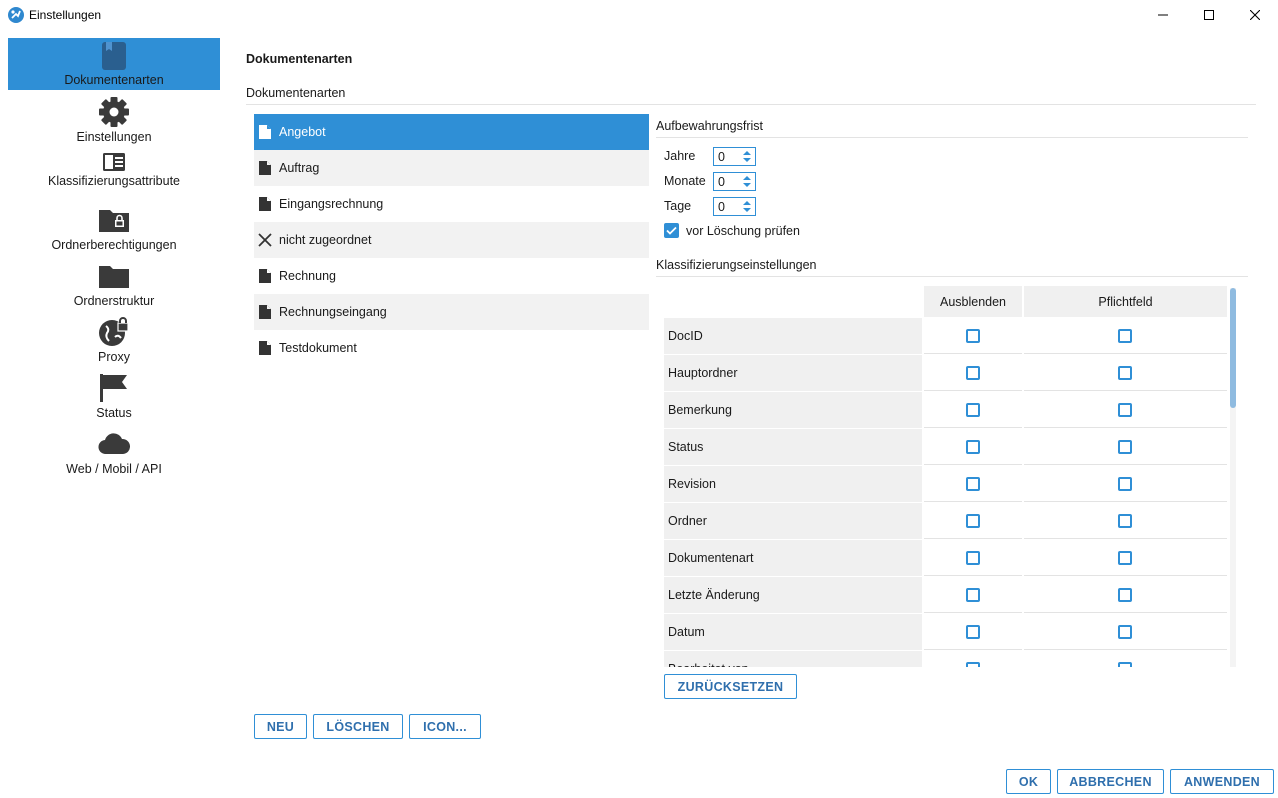  I want to click on list-item-label: Rechnungseingang, so click(333, 312).